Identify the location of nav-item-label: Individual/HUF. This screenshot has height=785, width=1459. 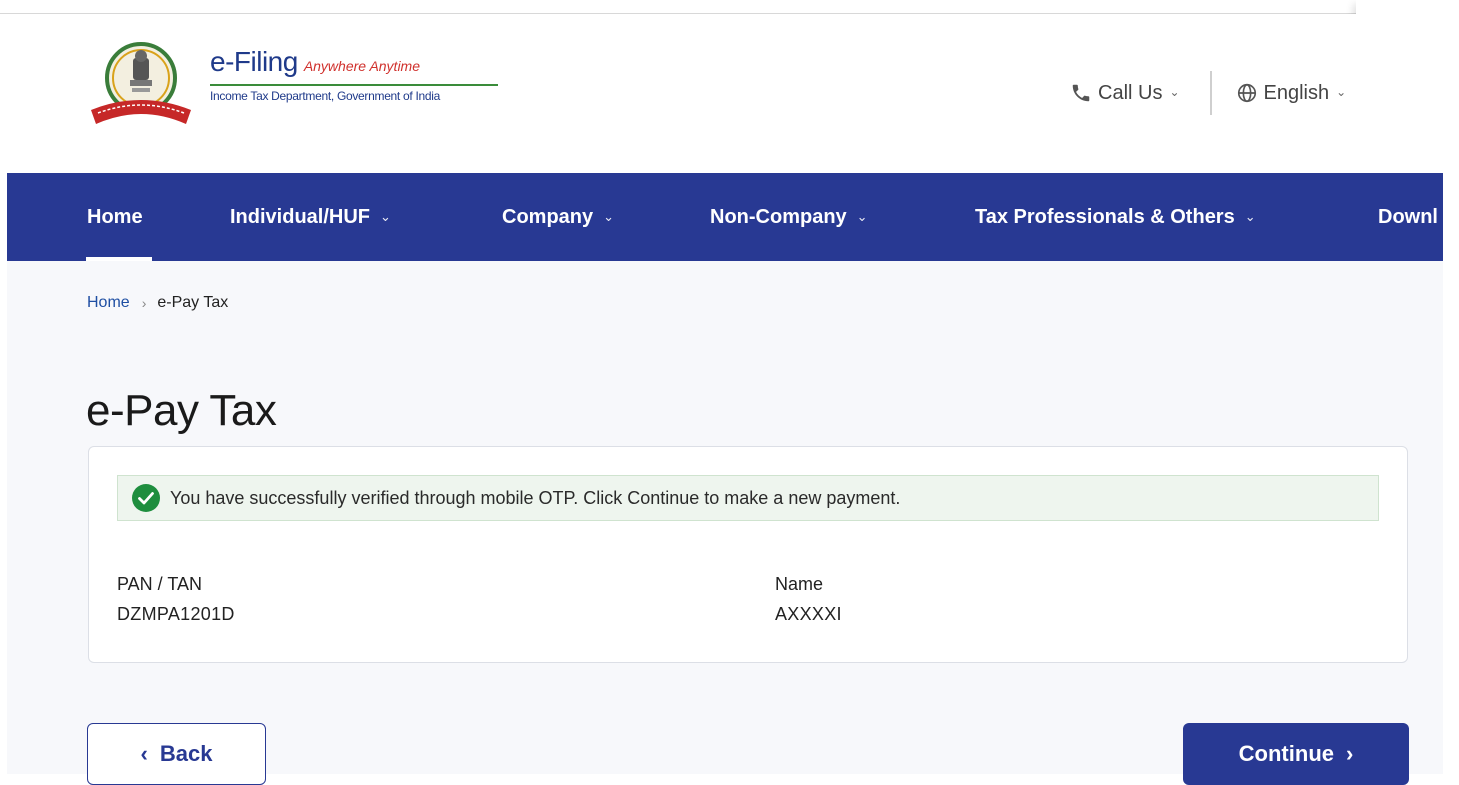
(300, 216).